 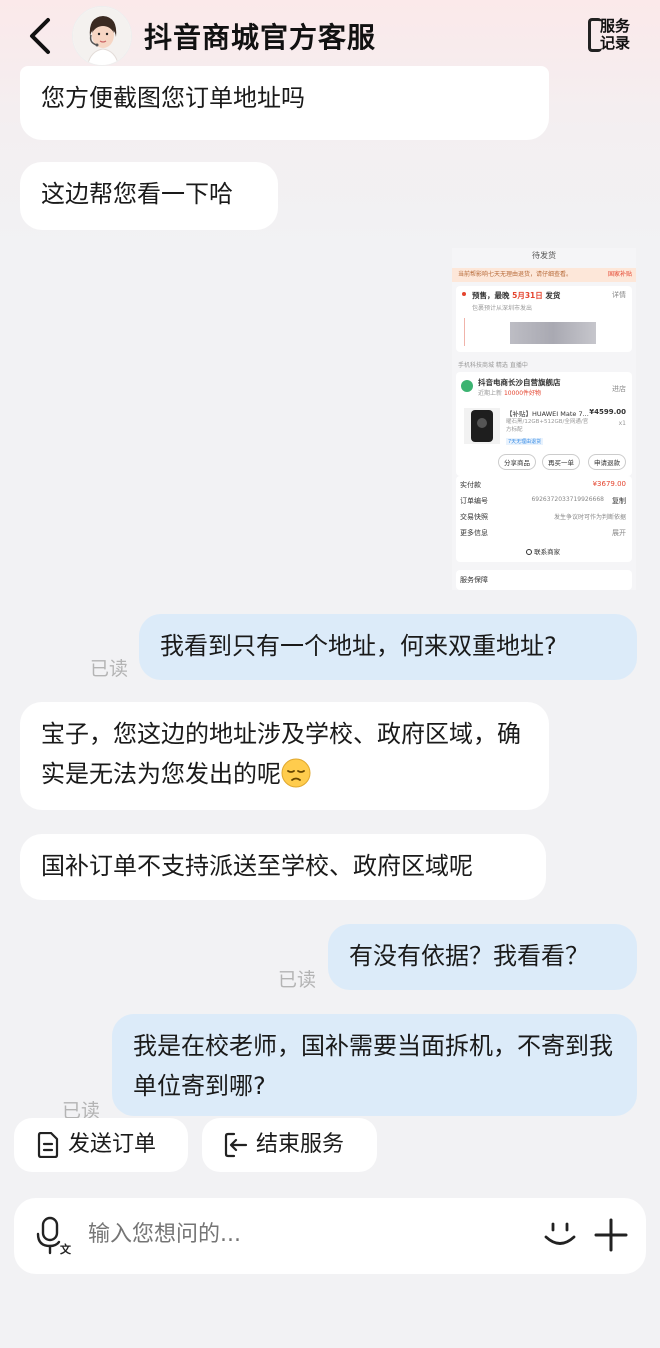 I want to click on screenshot-notice: 当前帮影响七天无理由退货，请仔细查看。 国家补贴, so click(x=544, y=275).